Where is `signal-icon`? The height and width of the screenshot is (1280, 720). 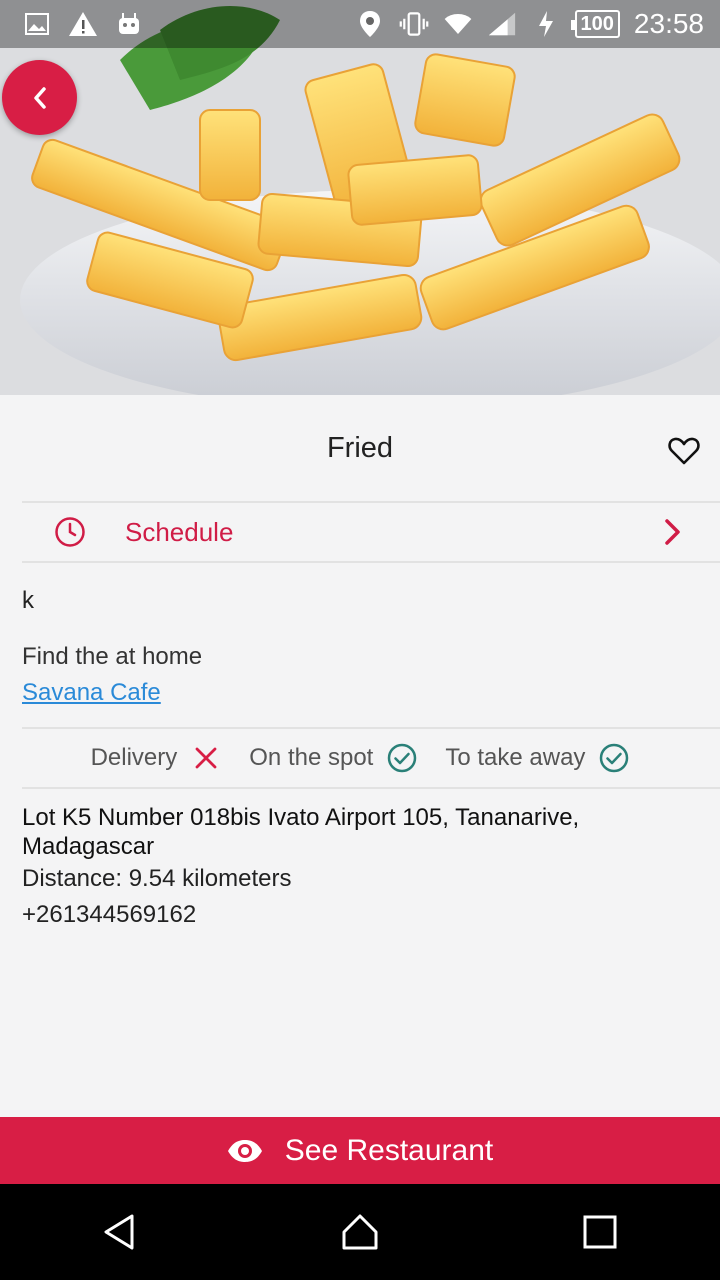 signal-icon is located at coordinates (502, 24).